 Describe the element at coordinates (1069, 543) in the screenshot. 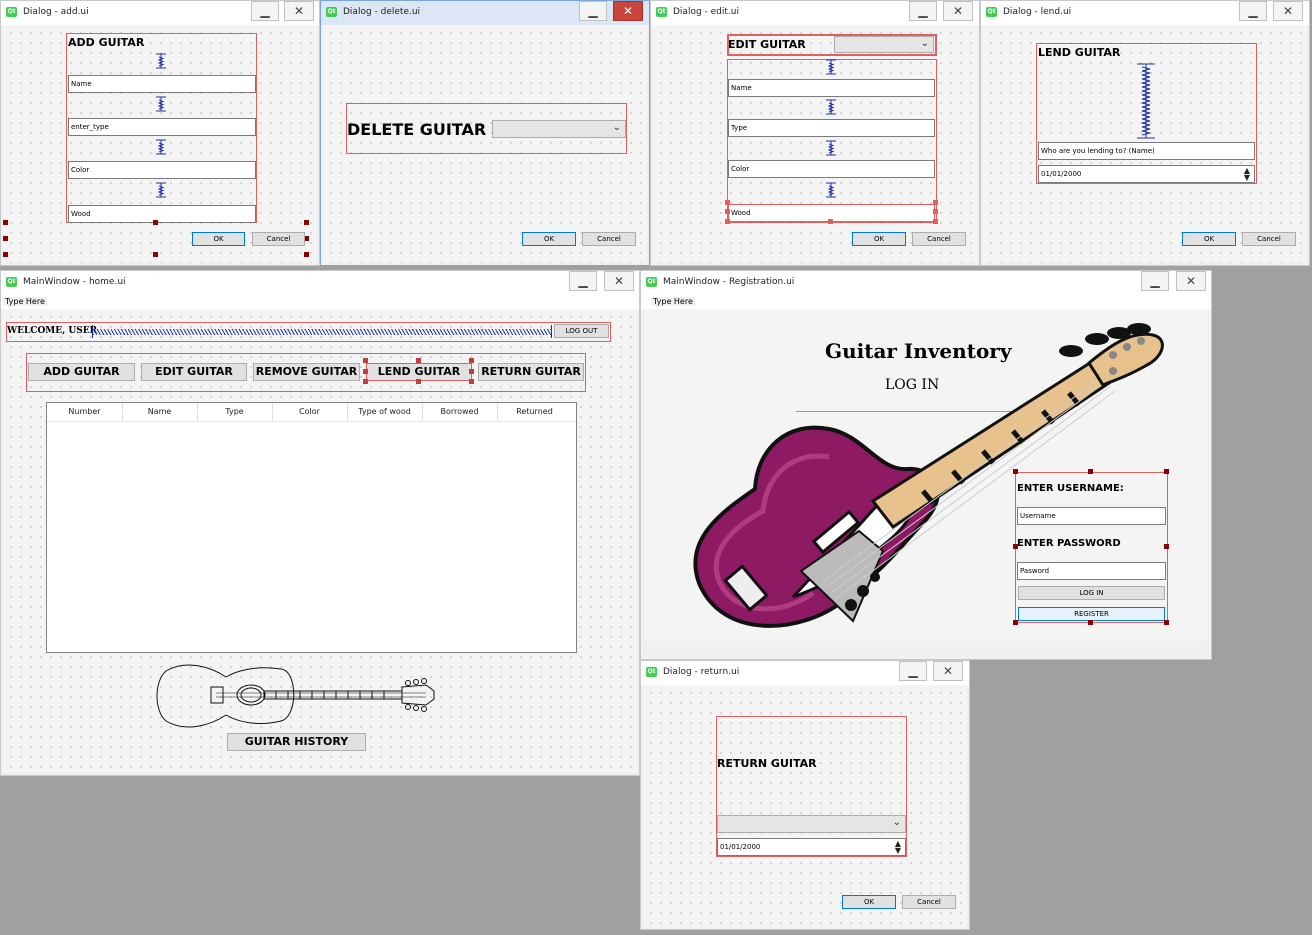

I see `password-label: ENTER PASSWORD` at that location.